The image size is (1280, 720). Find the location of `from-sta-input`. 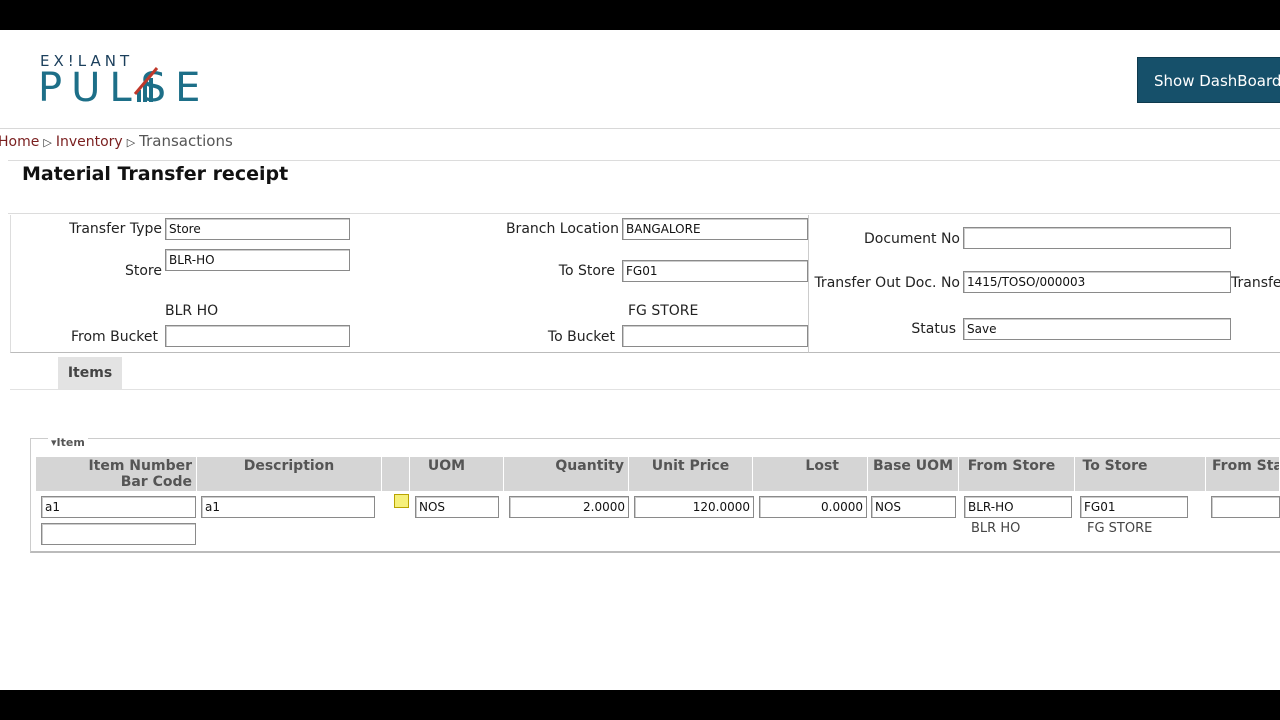

from-sta-input is located at coordinates (1245, 507).